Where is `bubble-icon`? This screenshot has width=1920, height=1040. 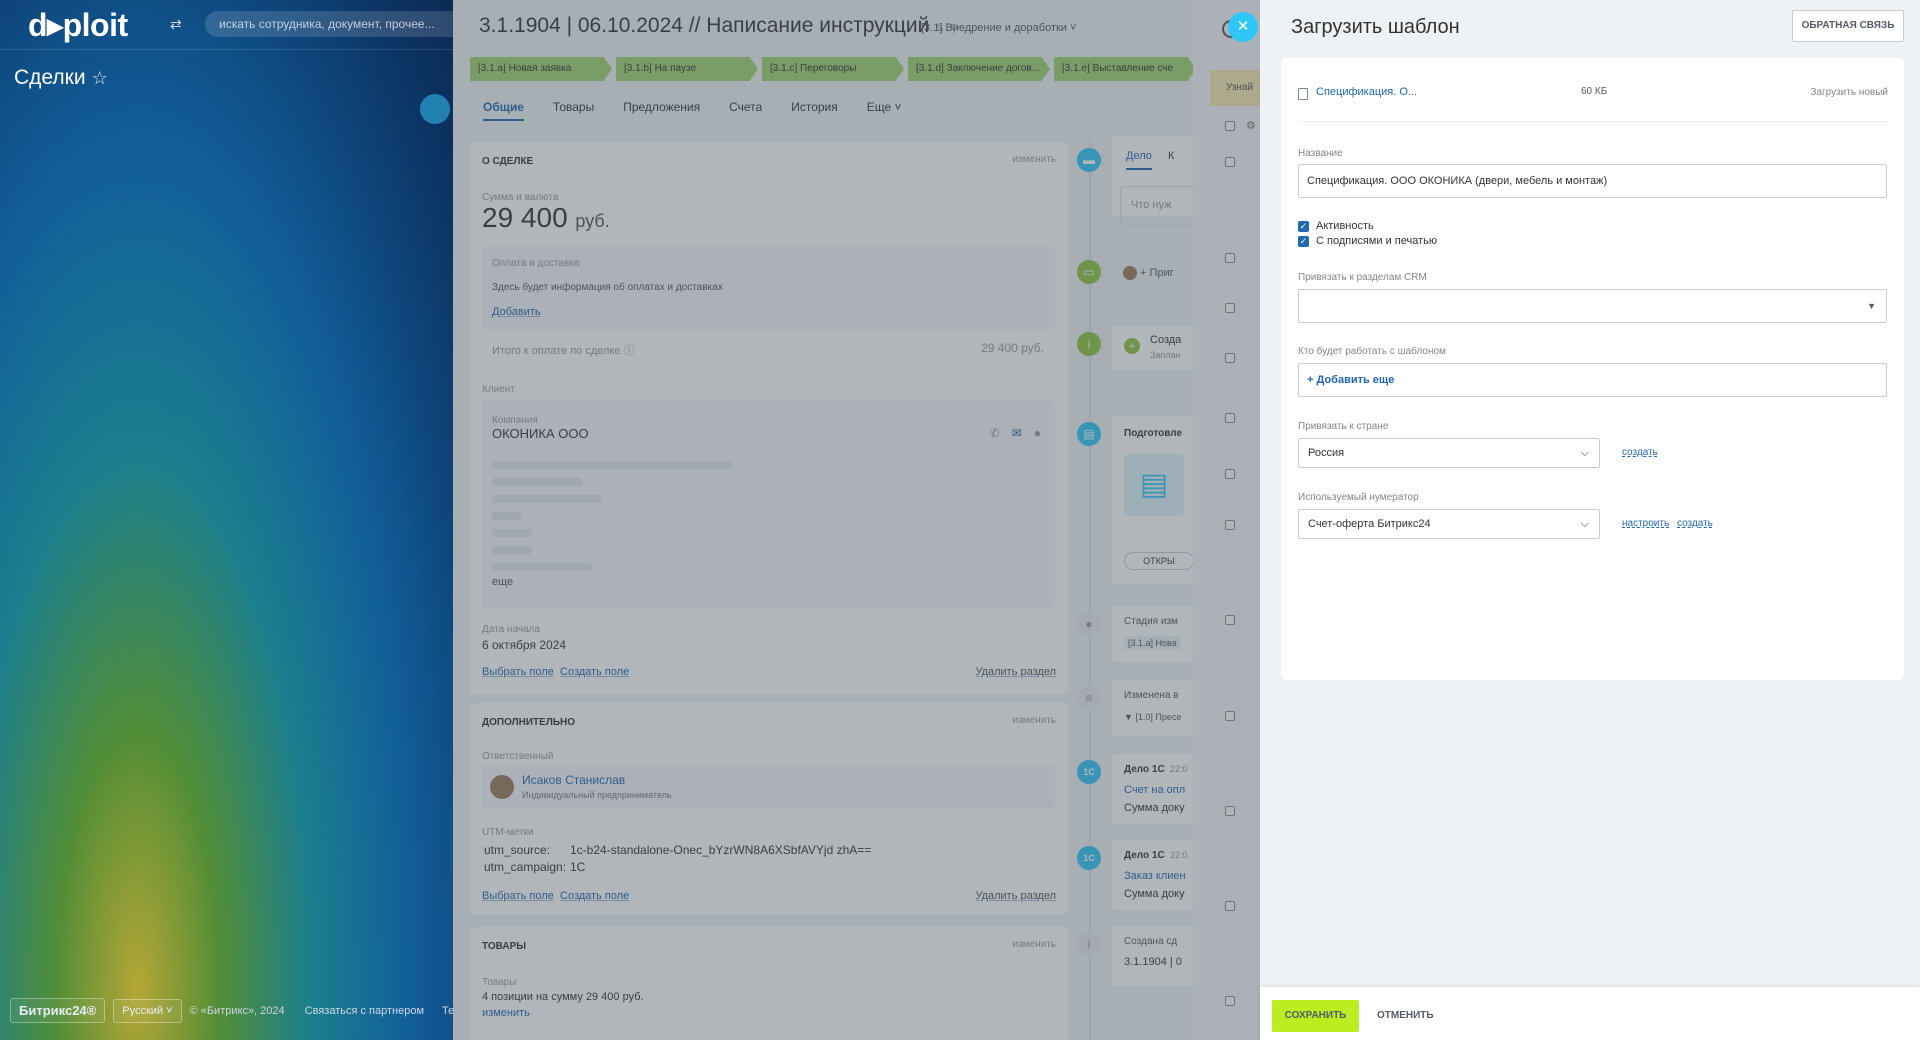
bubble-icon is located at coordinates (435, 109).